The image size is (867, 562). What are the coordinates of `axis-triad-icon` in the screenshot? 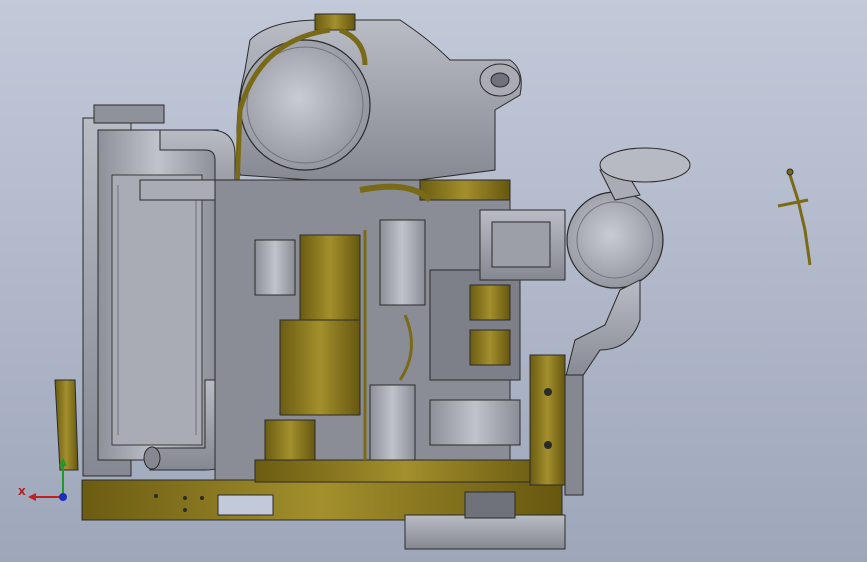 It's located at (47, 479).